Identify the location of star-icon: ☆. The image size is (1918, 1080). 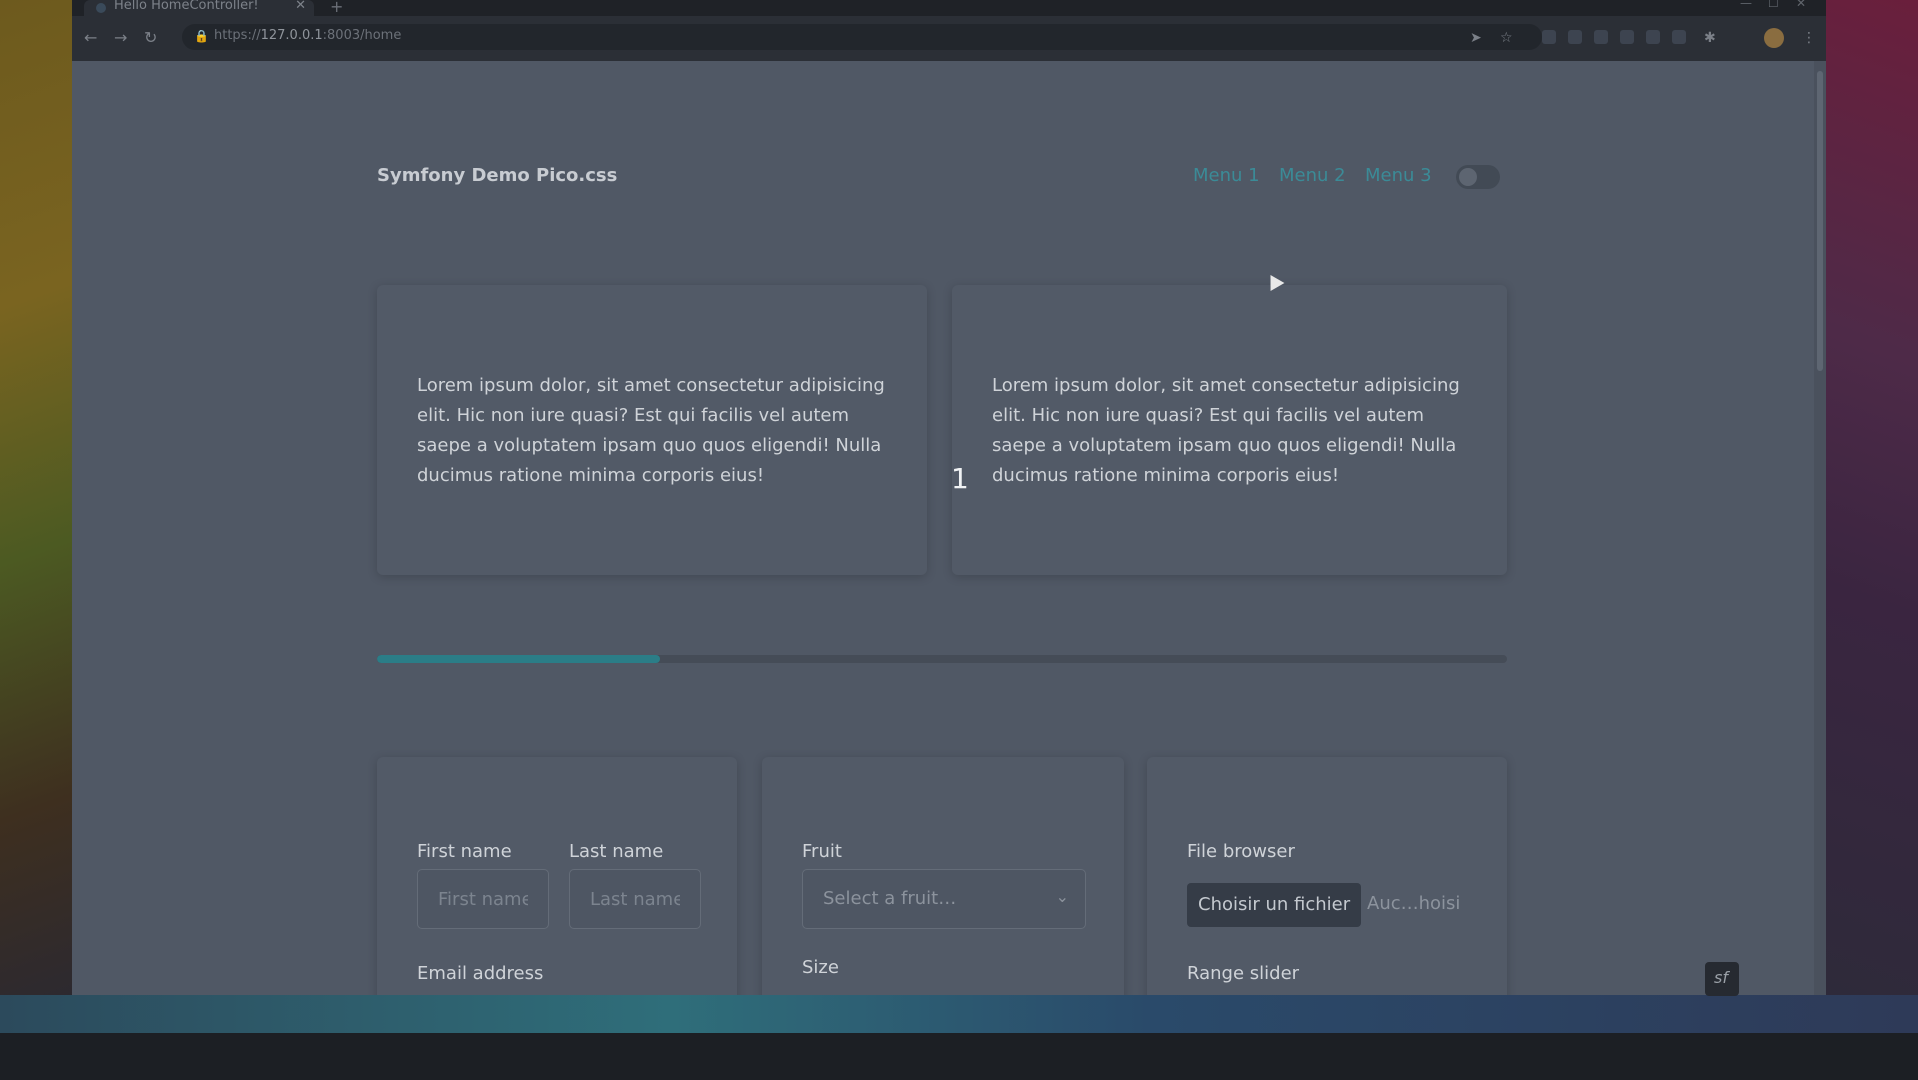
(1506, 38).